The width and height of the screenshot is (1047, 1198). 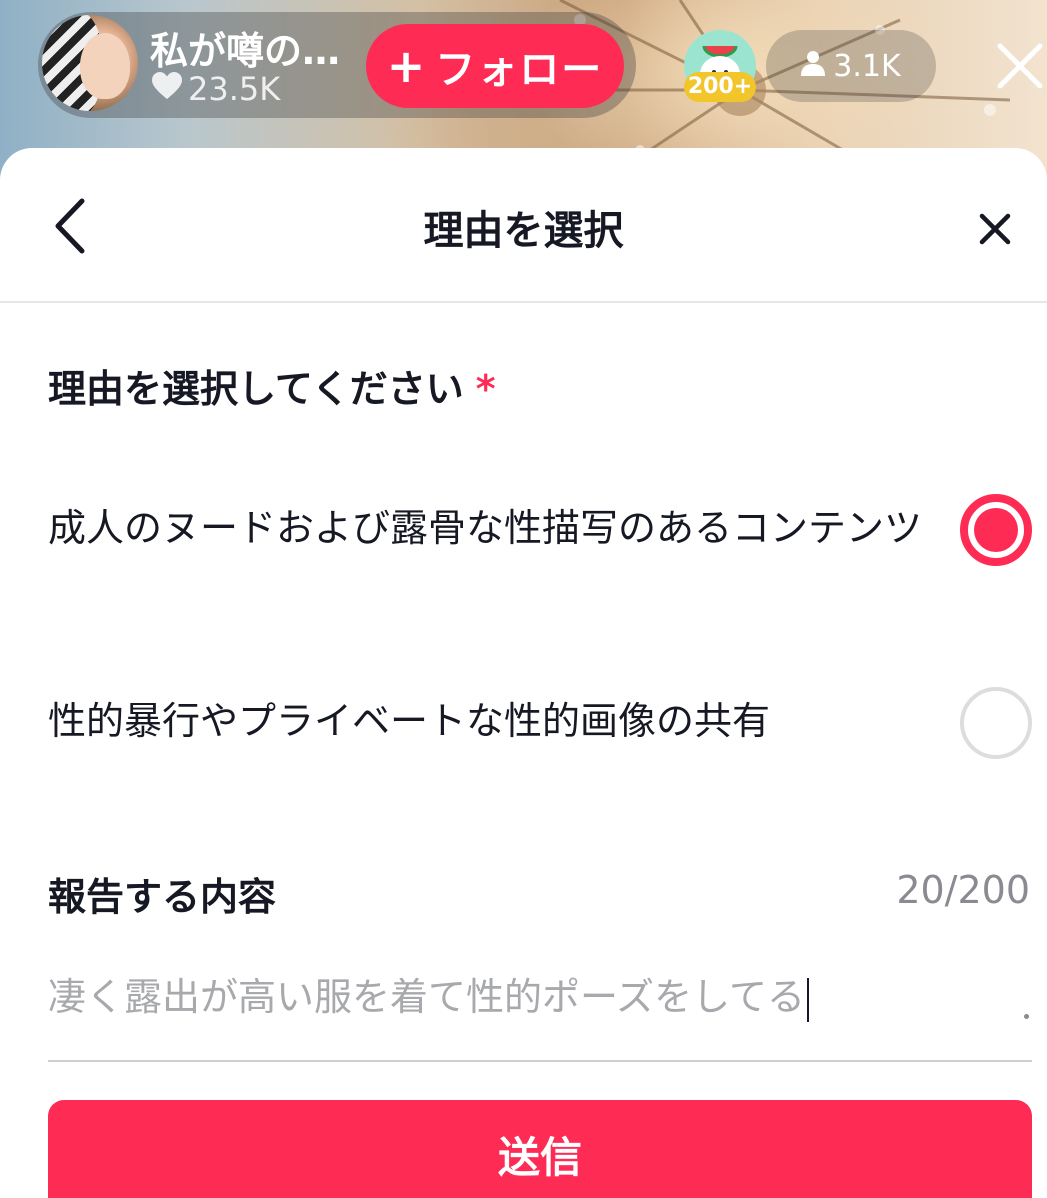 What do you see at coordinates (807, 999) in the screenshot?
I see `text-caret` at bounding box center [807, 999].